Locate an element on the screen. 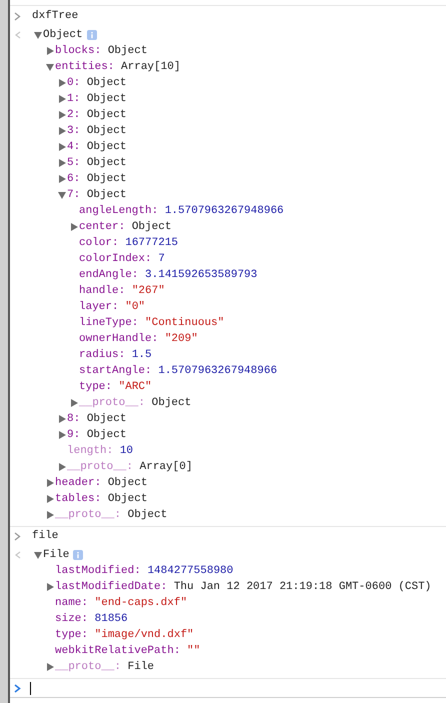  property-entry: webkitRelativePath: "" is located at coordinates (127, 651).